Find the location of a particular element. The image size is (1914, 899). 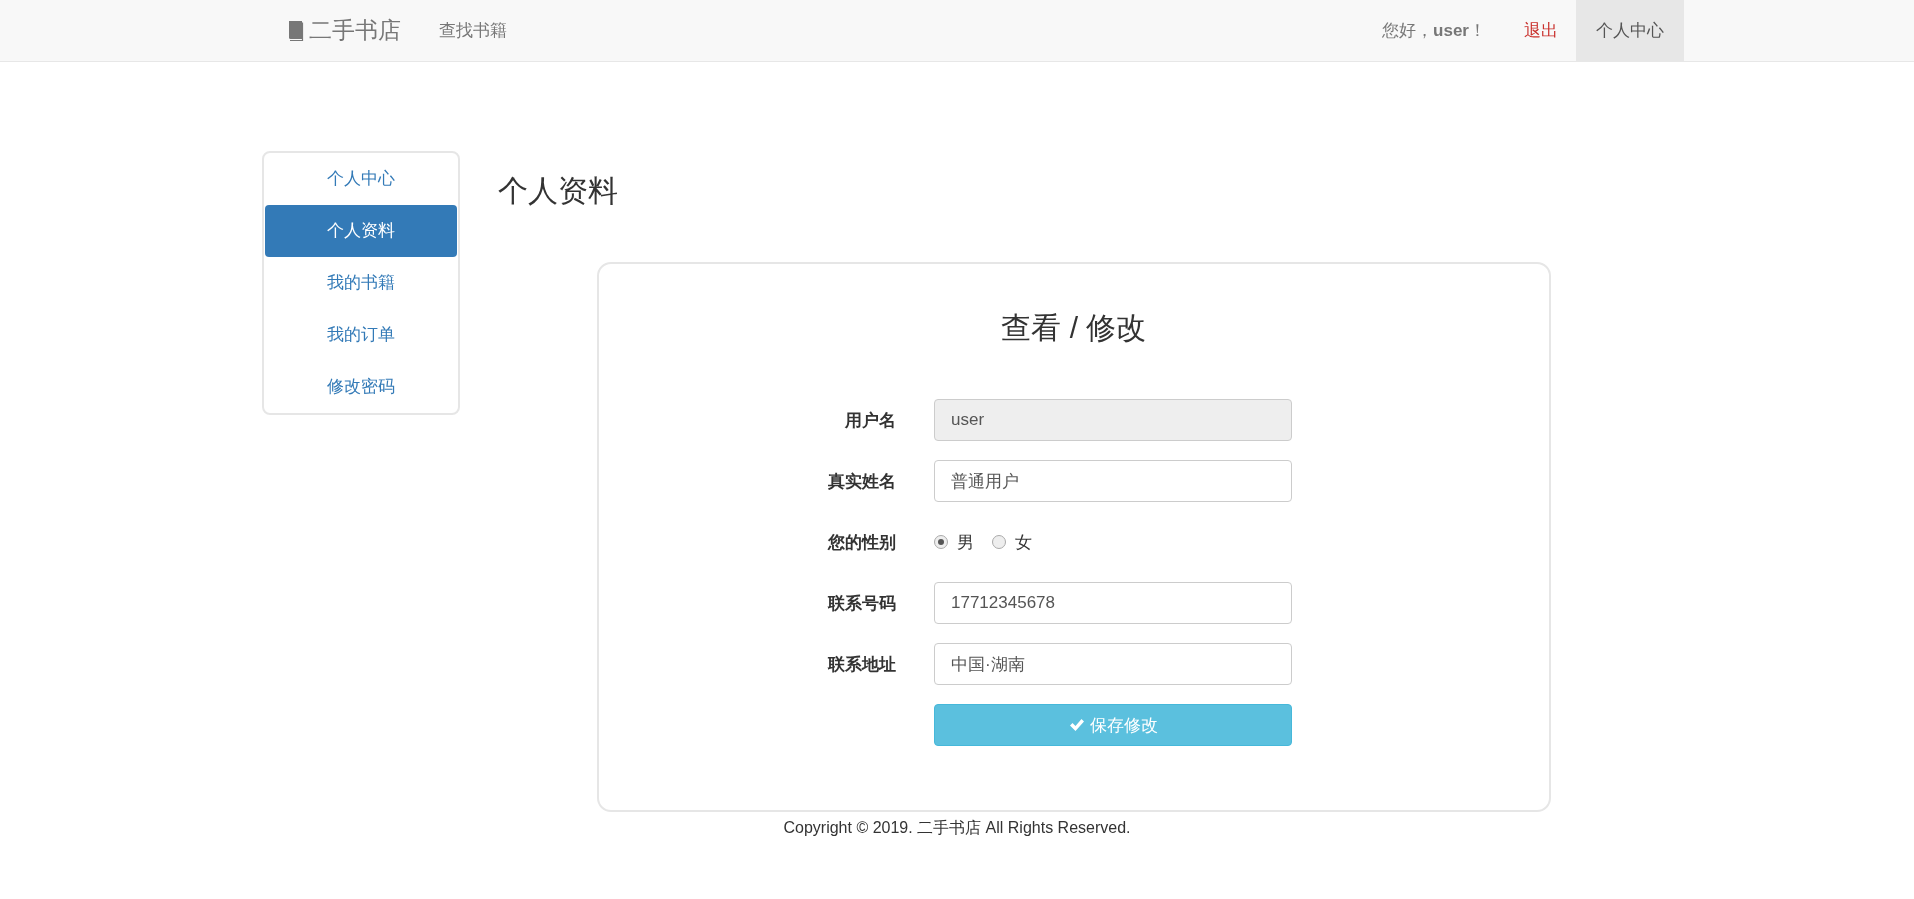

logout-link: 退出 is located at coordinates (1541, 30).